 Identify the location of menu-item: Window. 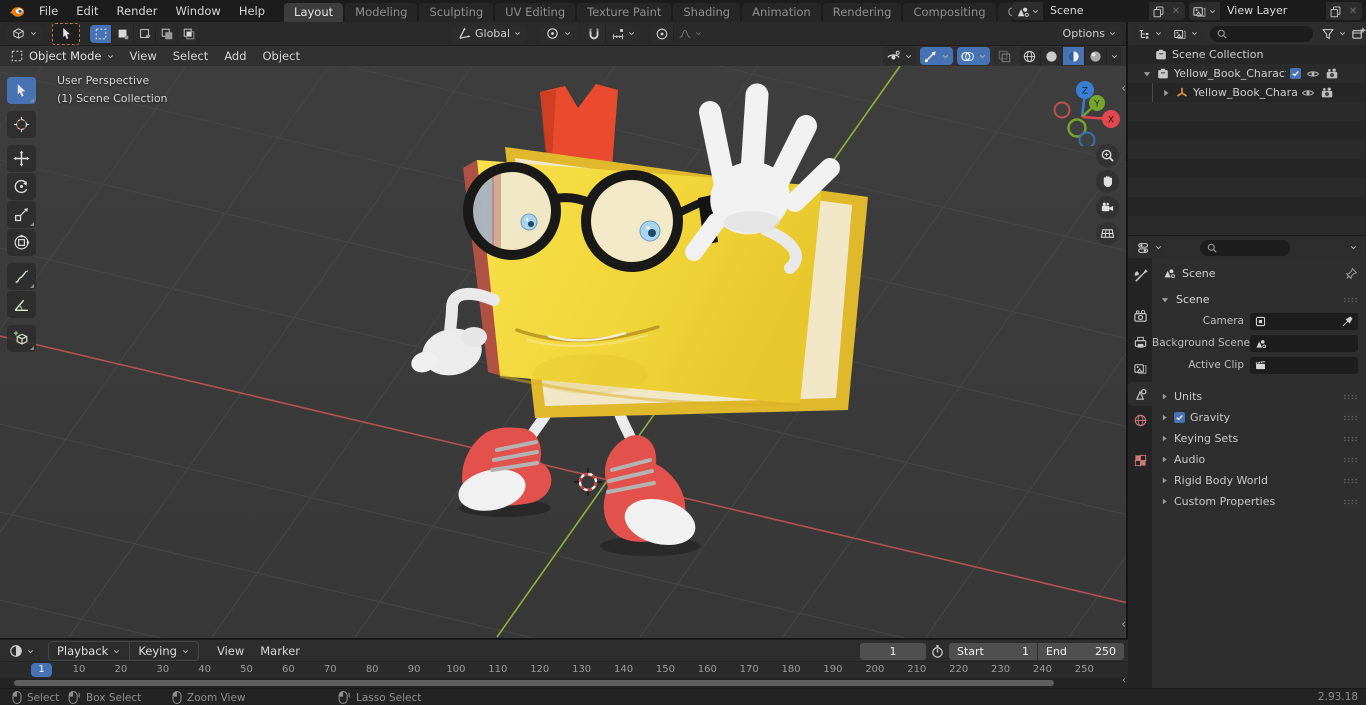
(197, 11).